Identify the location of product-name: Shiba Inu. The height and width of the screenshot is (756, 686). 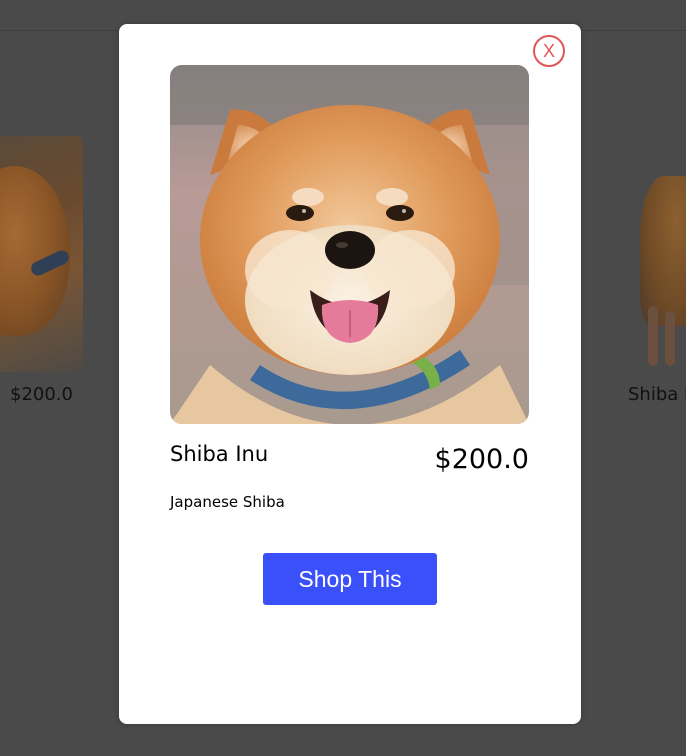
(219, 454).